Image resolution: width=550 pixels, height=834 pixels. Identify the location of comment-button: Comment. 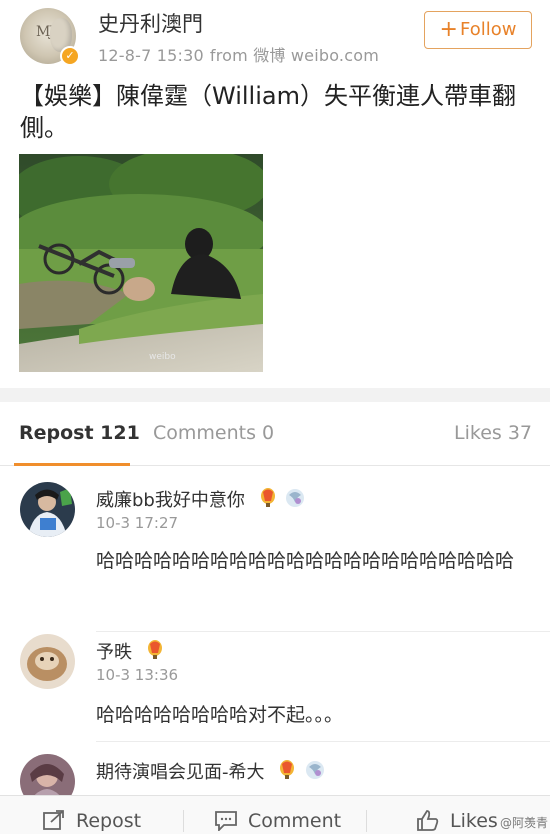
(277, 821).